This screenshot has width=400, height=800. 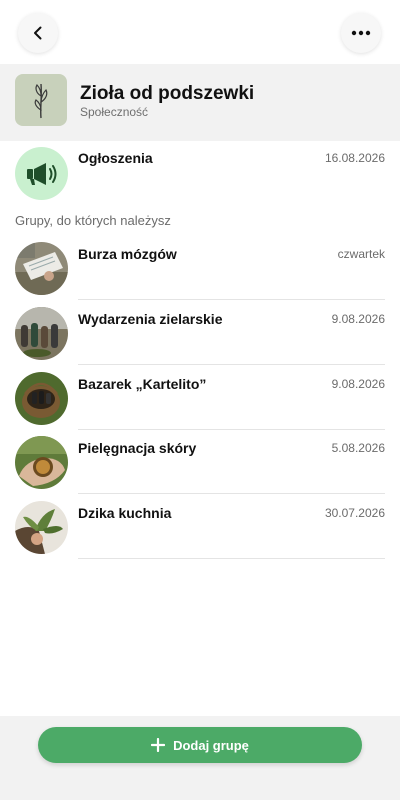 What do you see at coordinates (114, 112) in the screenshot?
I see `community-subtitle: Społeczność` at bounding box center [114, 112].